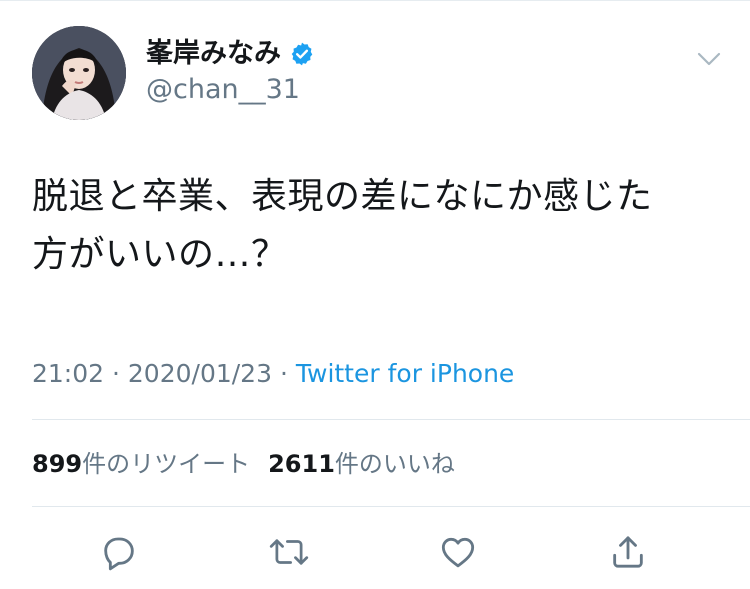  What do you see at coordinates (166, 464) in the screenshot?
I see `retweets-label: 件のリツイート` at bounding box center [166, 464].